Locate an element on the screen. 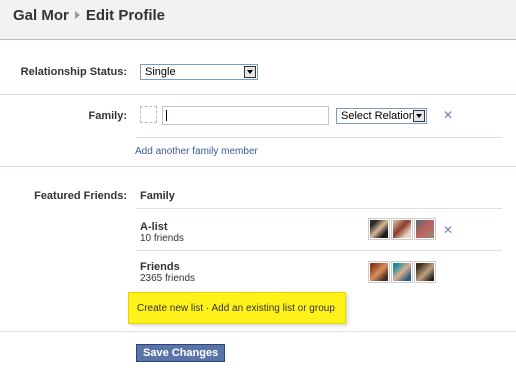 The height and width of the screenshot is (385, 516). family-member-photo-placeholder is located at coordinates (148, 114).